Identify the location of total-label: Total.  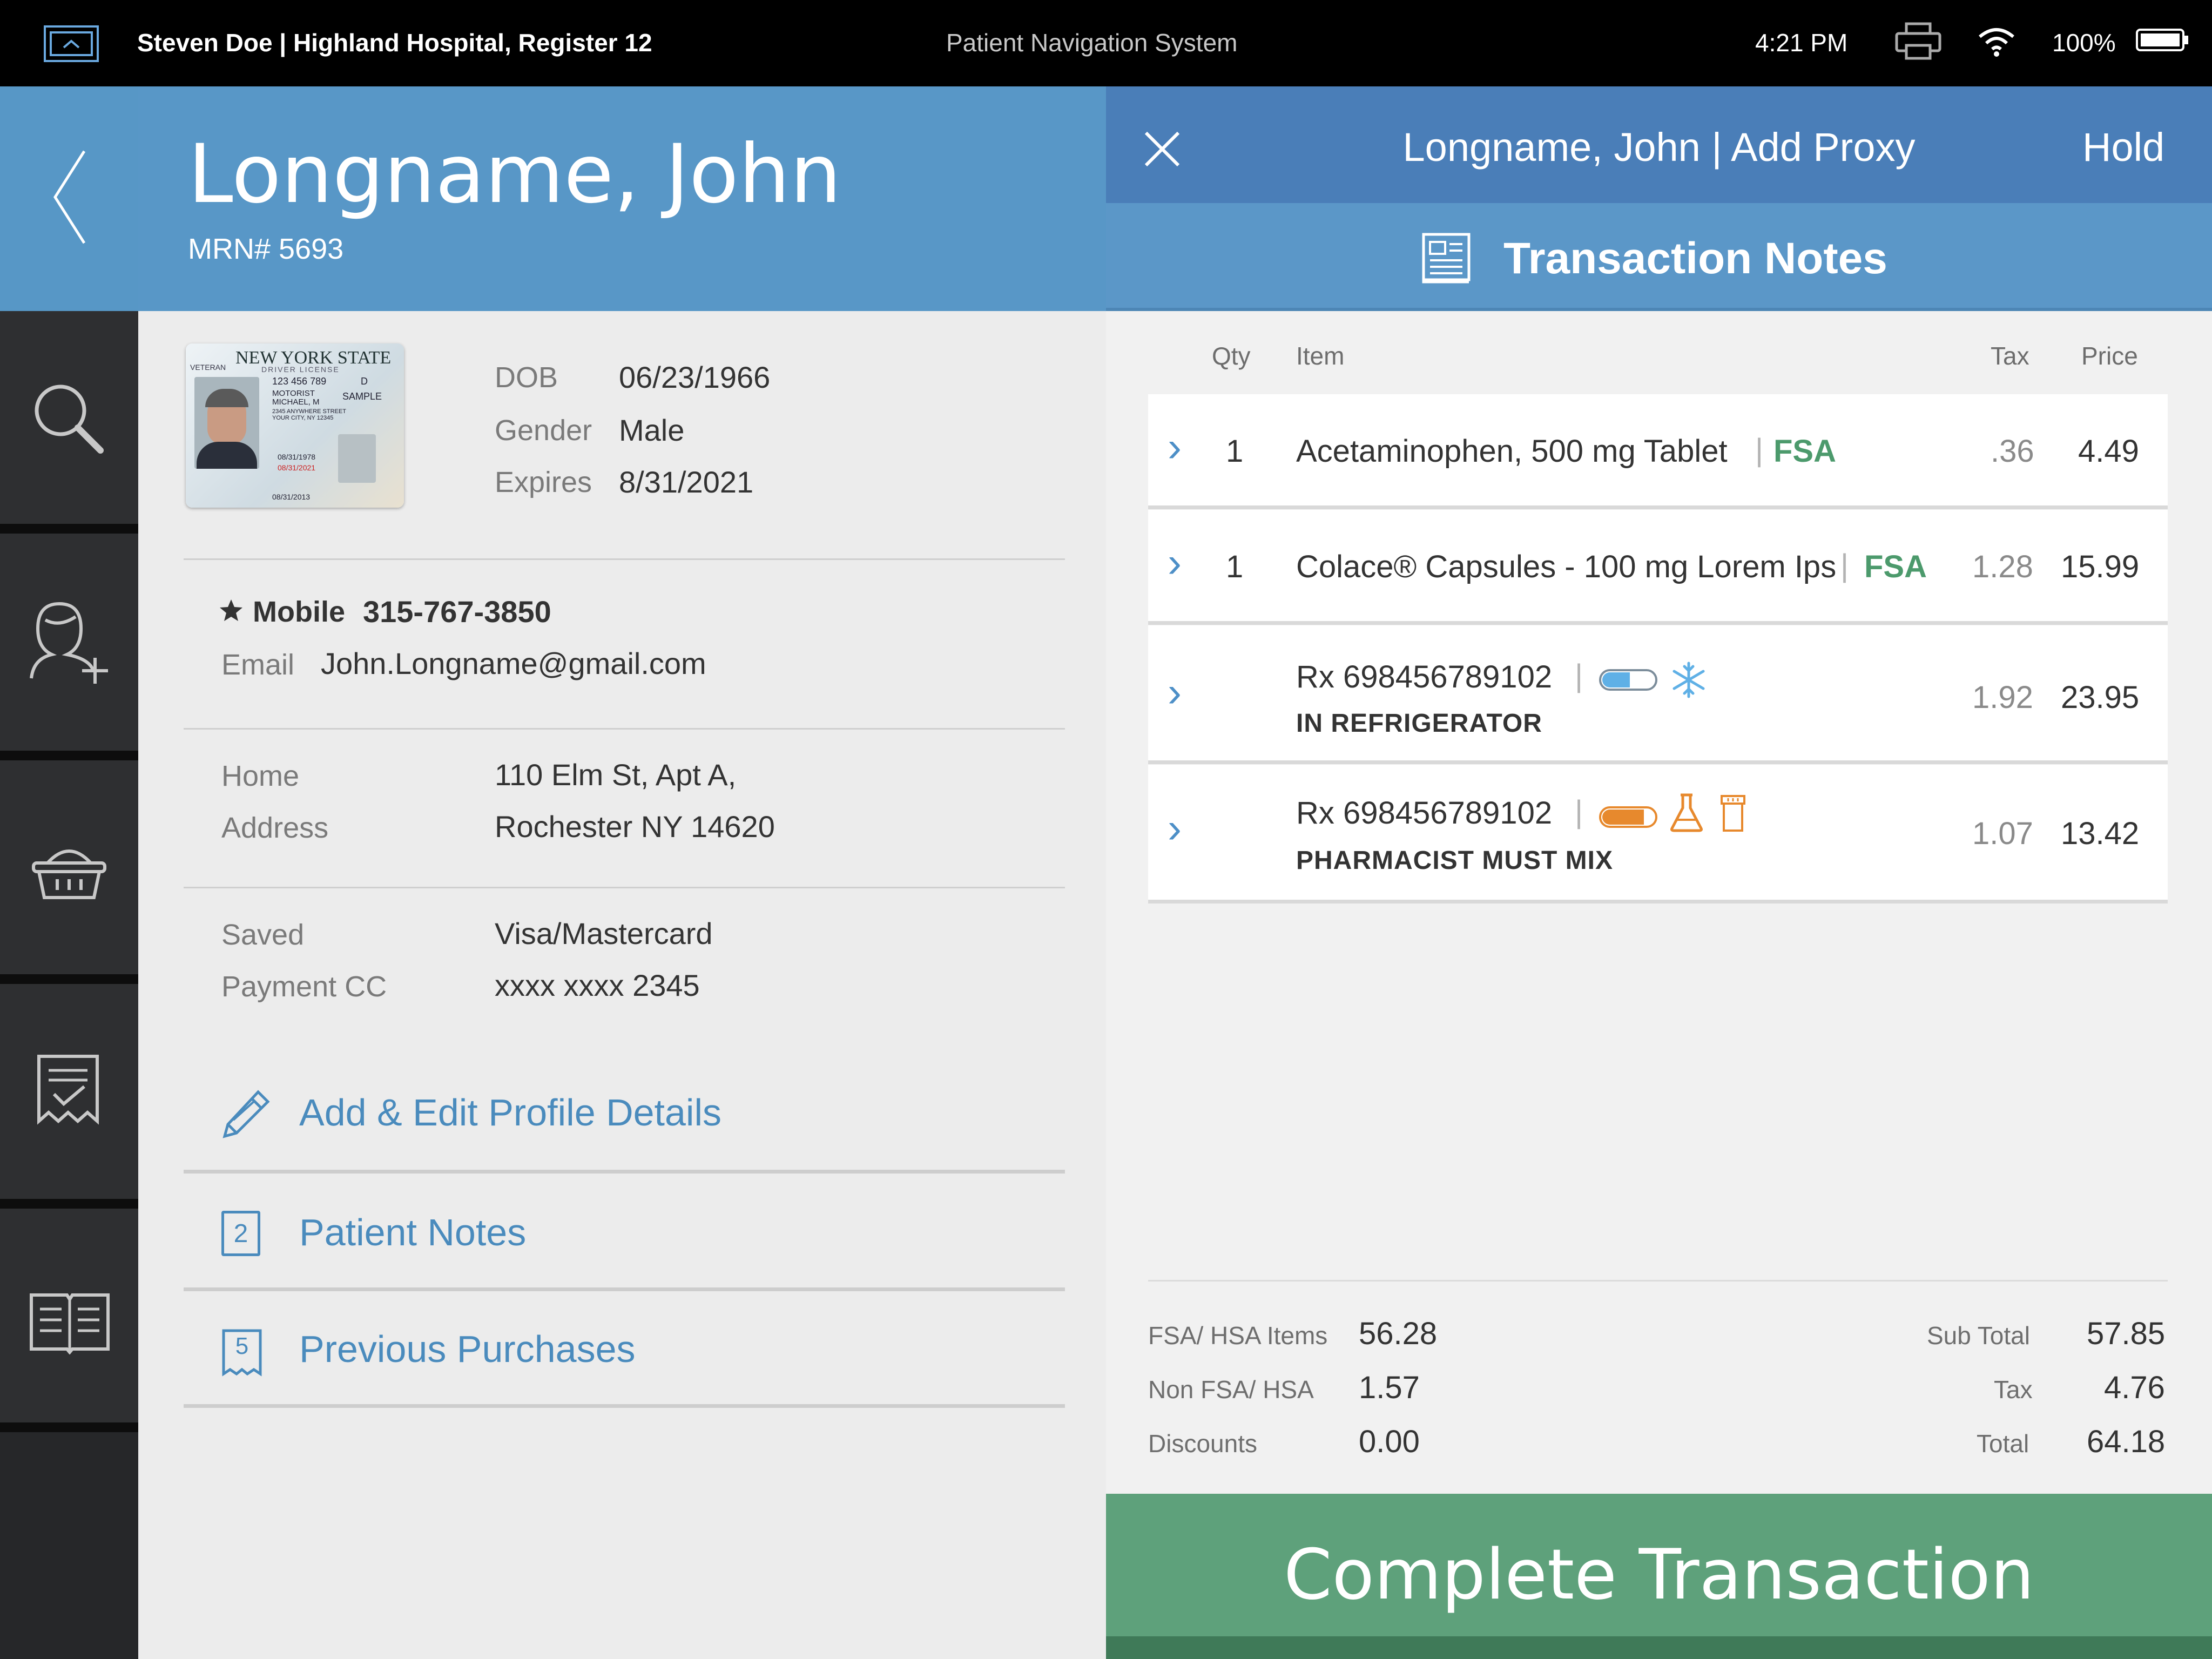
(2003, 1443).